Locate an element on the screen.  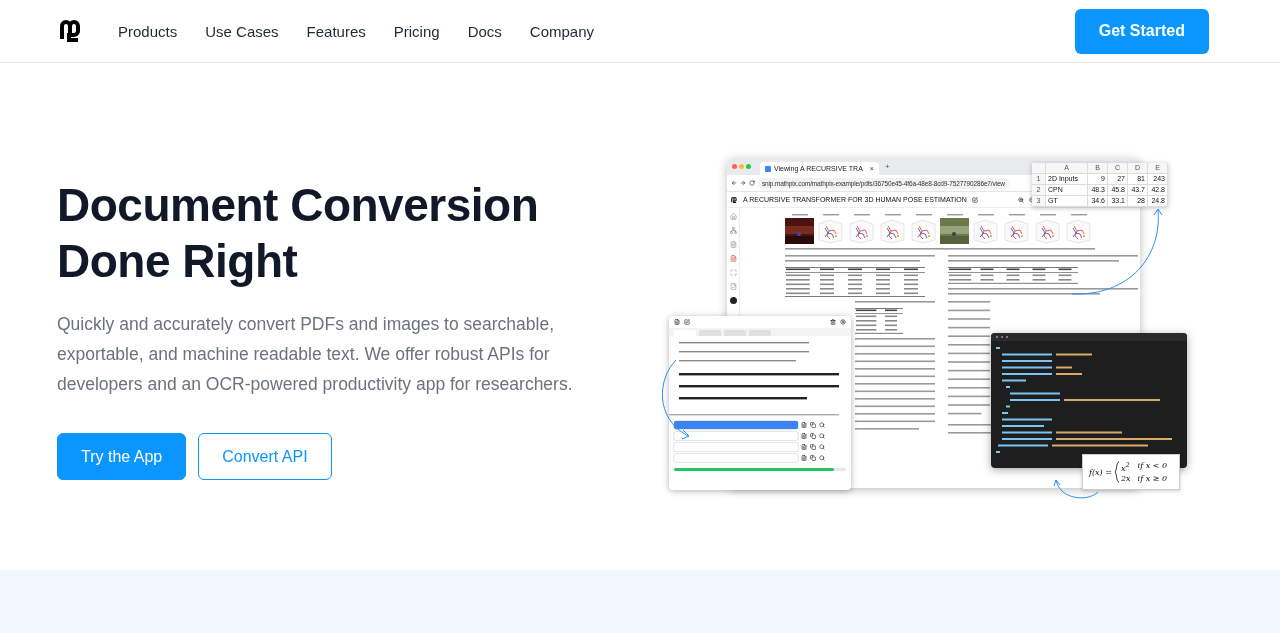
formula-lhs: f(x) = is located at coordinates (1100, 472).